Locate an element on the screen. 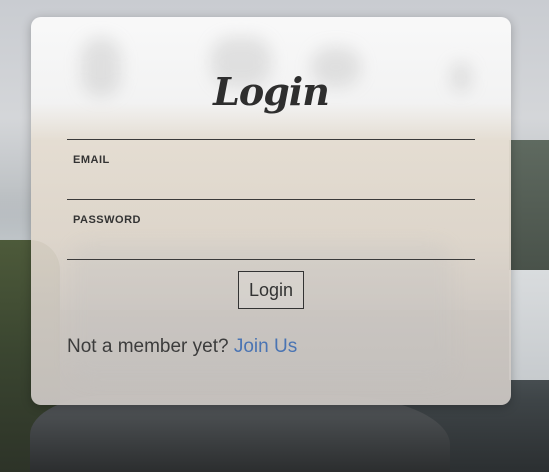 The height and width of the screenshot is (472, 549). divider is located at coordinates (271, 139).